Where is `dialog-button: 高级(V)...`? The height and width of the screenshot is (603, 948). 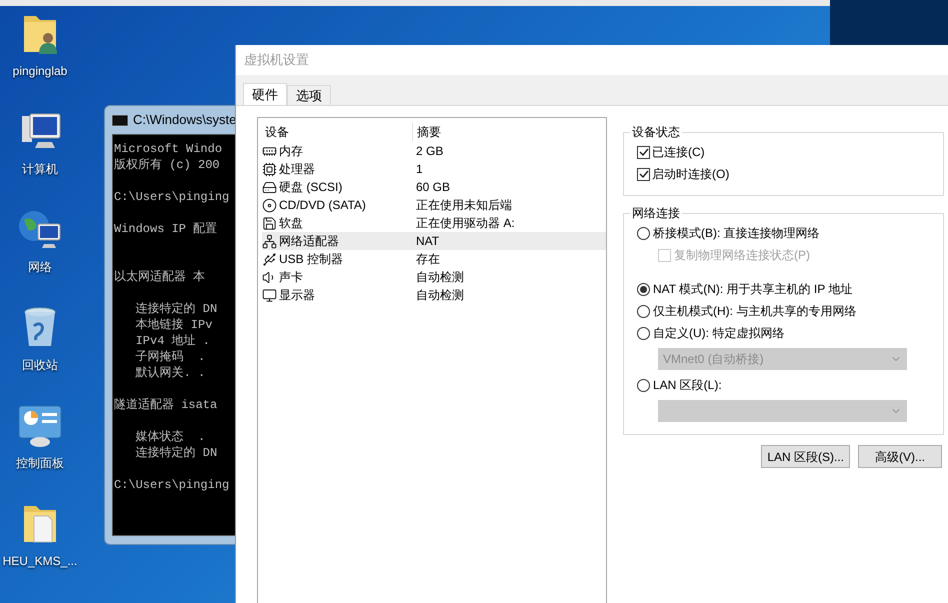 dialog-button: 高级(V)... is located at coordinates (900, 456).